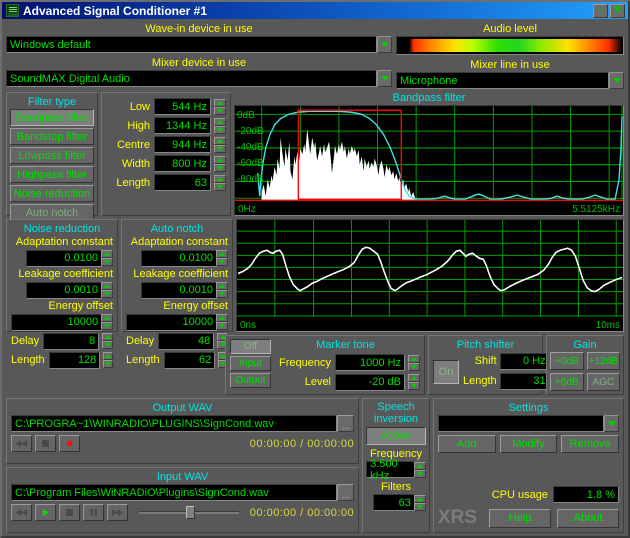 Image resolution: width=630 pixels, height=538 pixels. I want to click on filter-type-item-1: Bandstop filter, so click(52, 136).